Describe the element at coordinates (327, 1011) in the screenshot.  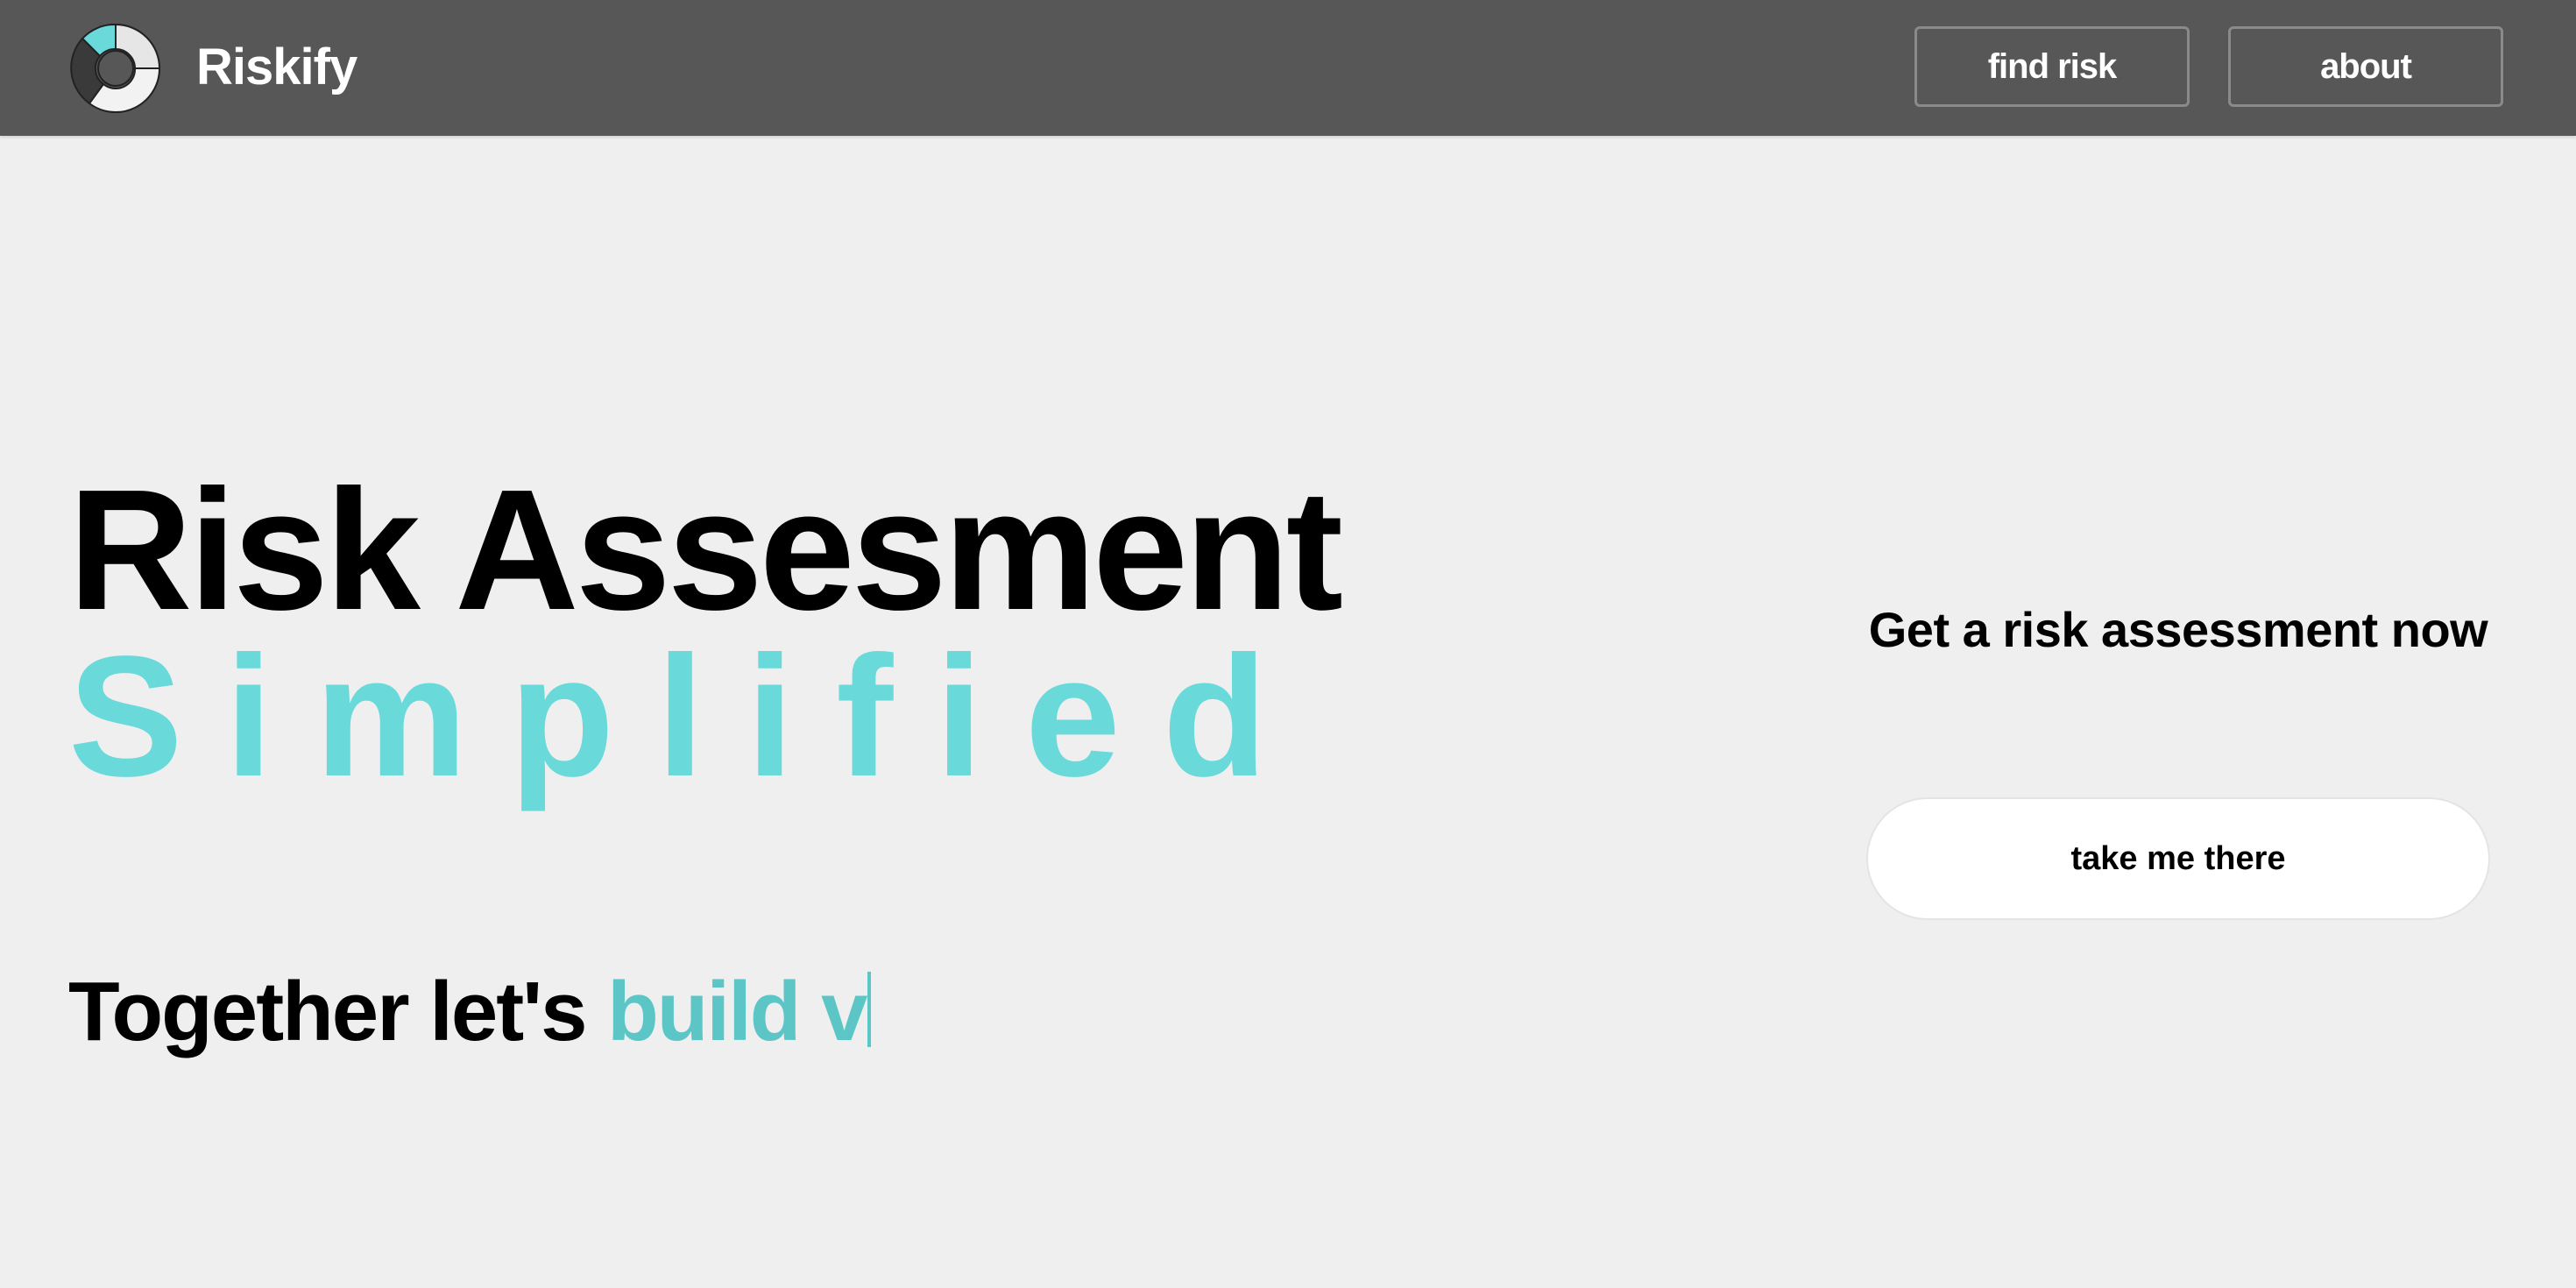
I see `tagline-static-text: Together let's` at that location.